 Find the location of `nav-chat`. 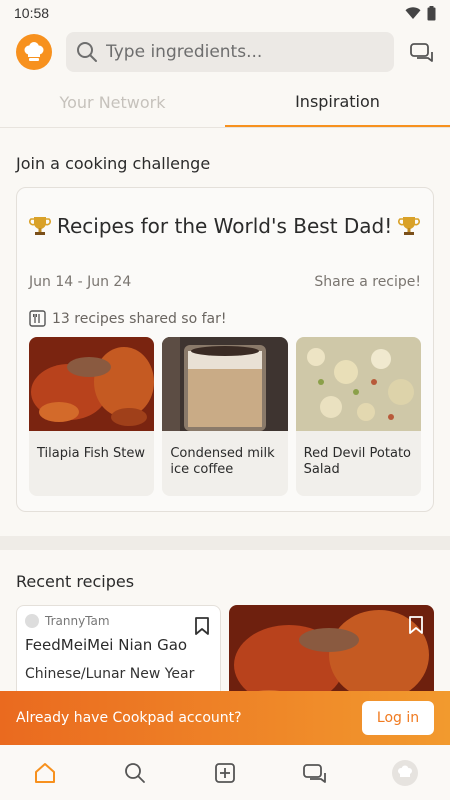

nav-chat is located at coordinates (315, 773).